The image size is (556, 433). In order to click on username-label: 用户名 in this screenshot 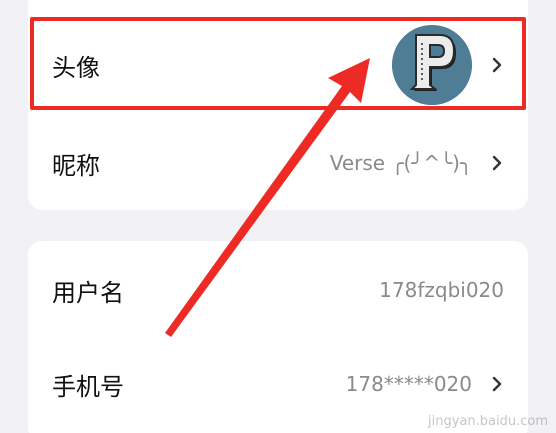, I will do `click(88, 292)`.